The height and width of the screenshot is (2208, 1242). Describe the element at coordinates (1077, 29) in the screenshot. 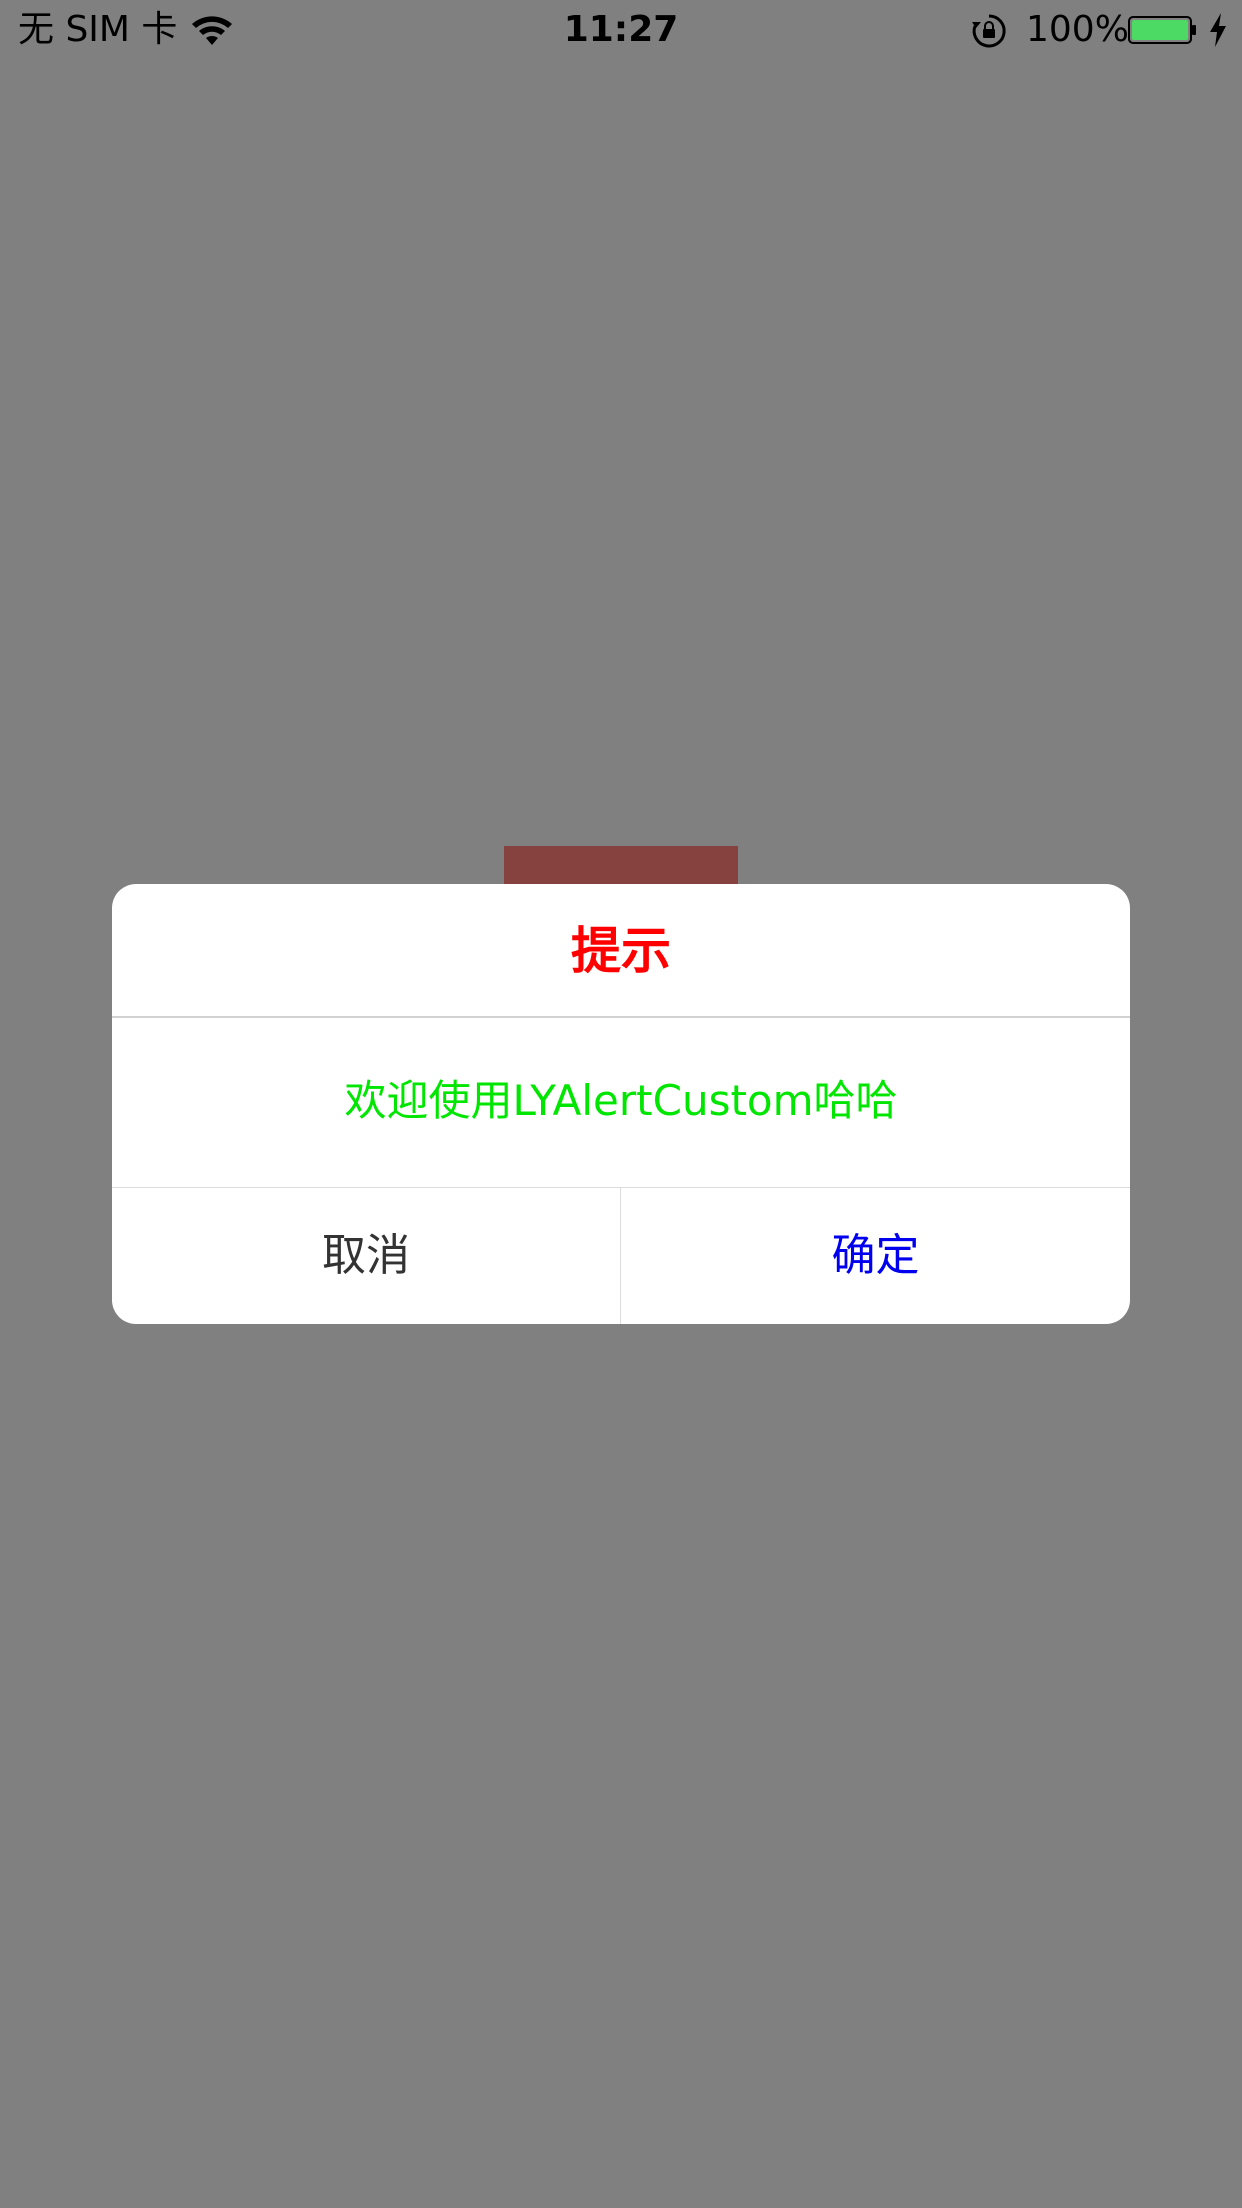

I see `battery-percentage: 100%` at that location.